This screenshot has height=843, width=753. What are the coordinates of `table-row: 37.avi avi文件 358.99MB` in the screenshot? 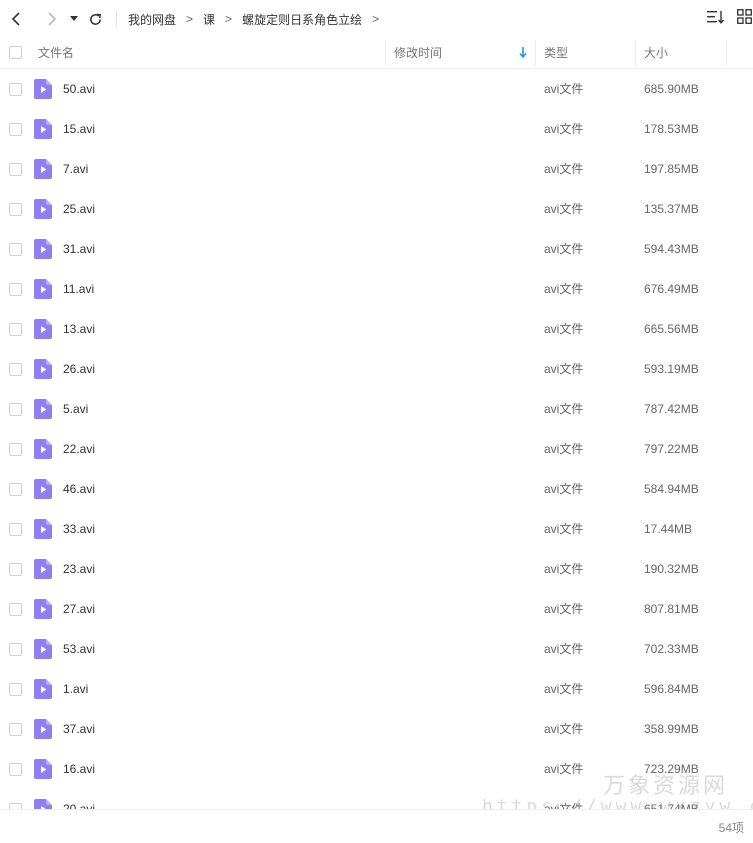 It's located at (376, 729).